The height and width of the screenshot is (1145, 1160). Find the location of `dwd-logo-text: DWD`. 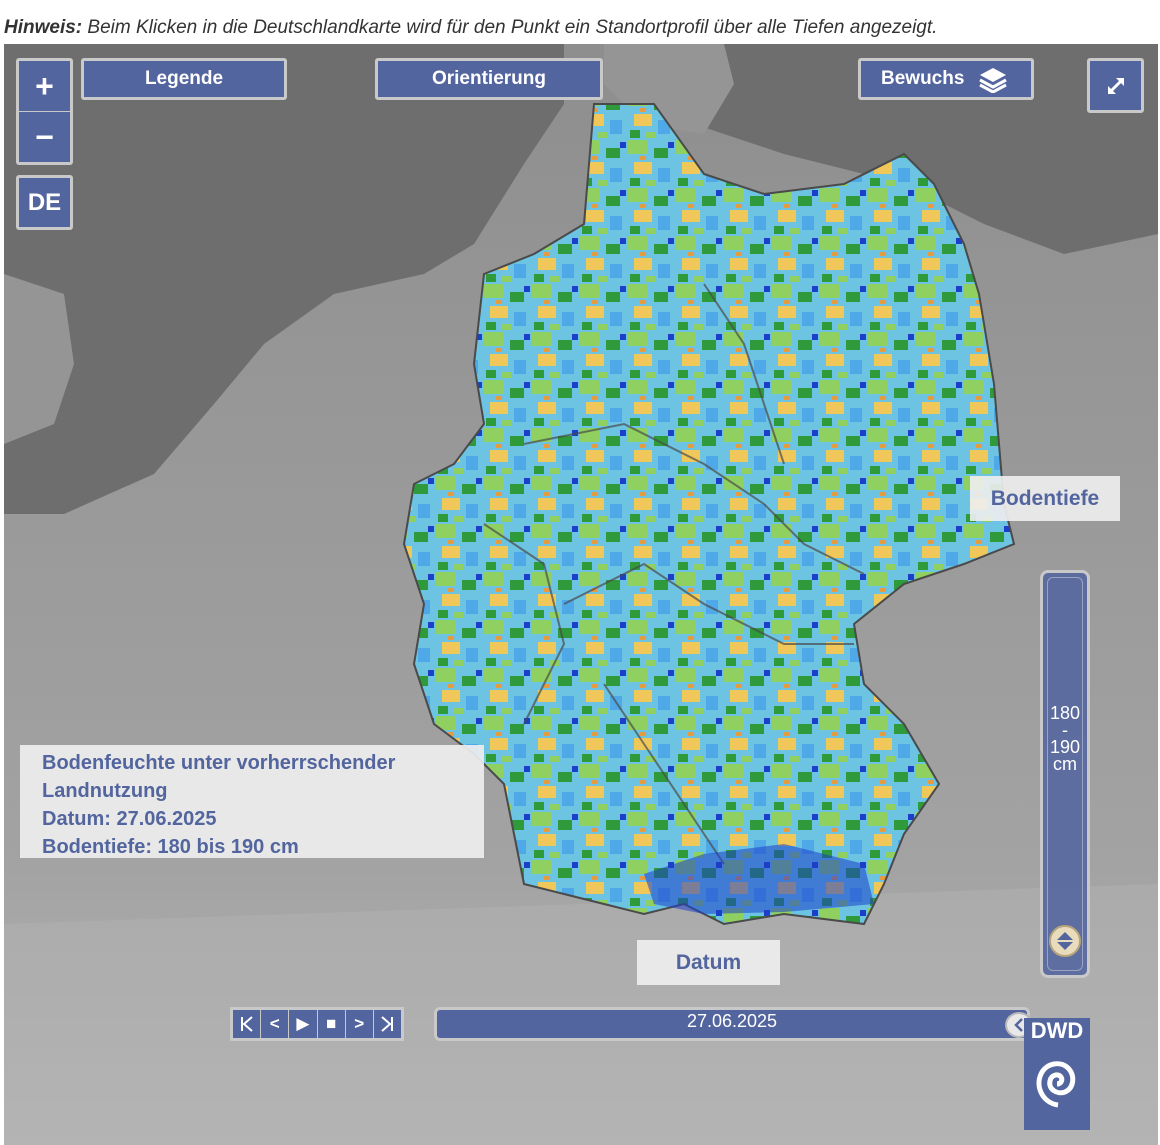

dwd-logo-text: DWD is located at coordinates (1057, 1030).